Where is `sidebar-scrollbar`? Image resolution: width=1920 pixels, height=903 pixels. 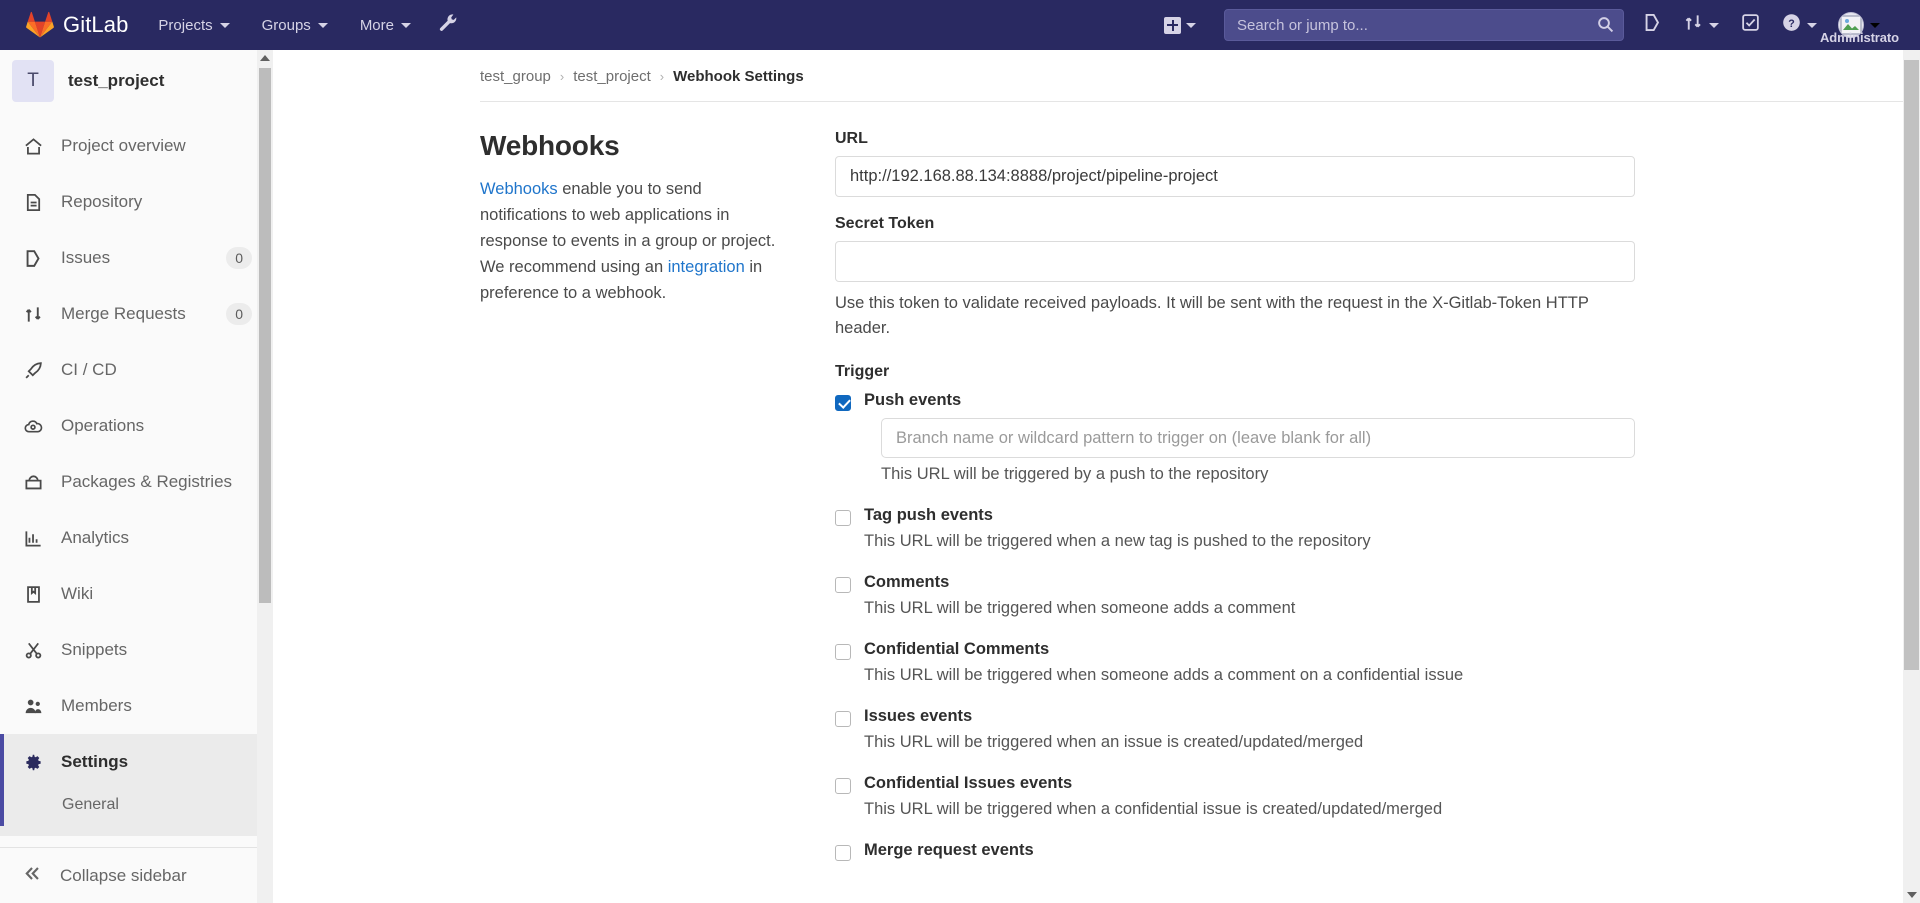
sidebar-scrollbar is located at coordinates (265, 476).